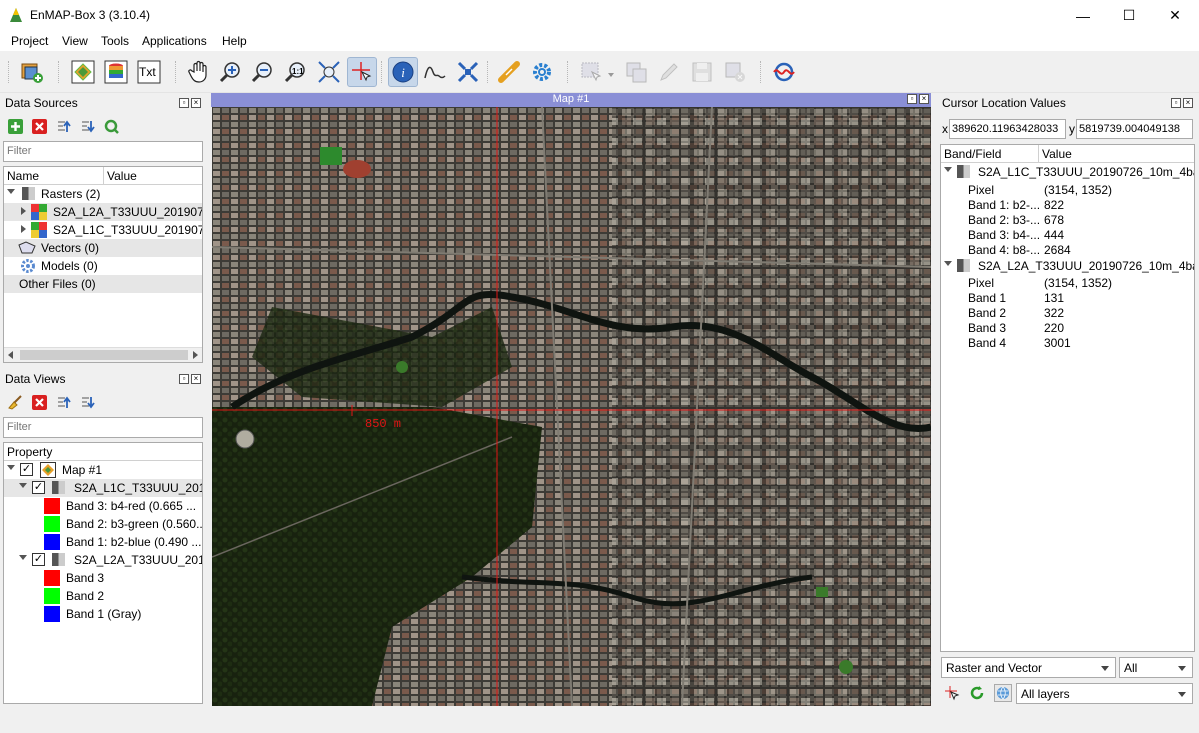 The height and width of the screenshot is (733, 1199). I want to click on remove-view-button, so click(39, 402).